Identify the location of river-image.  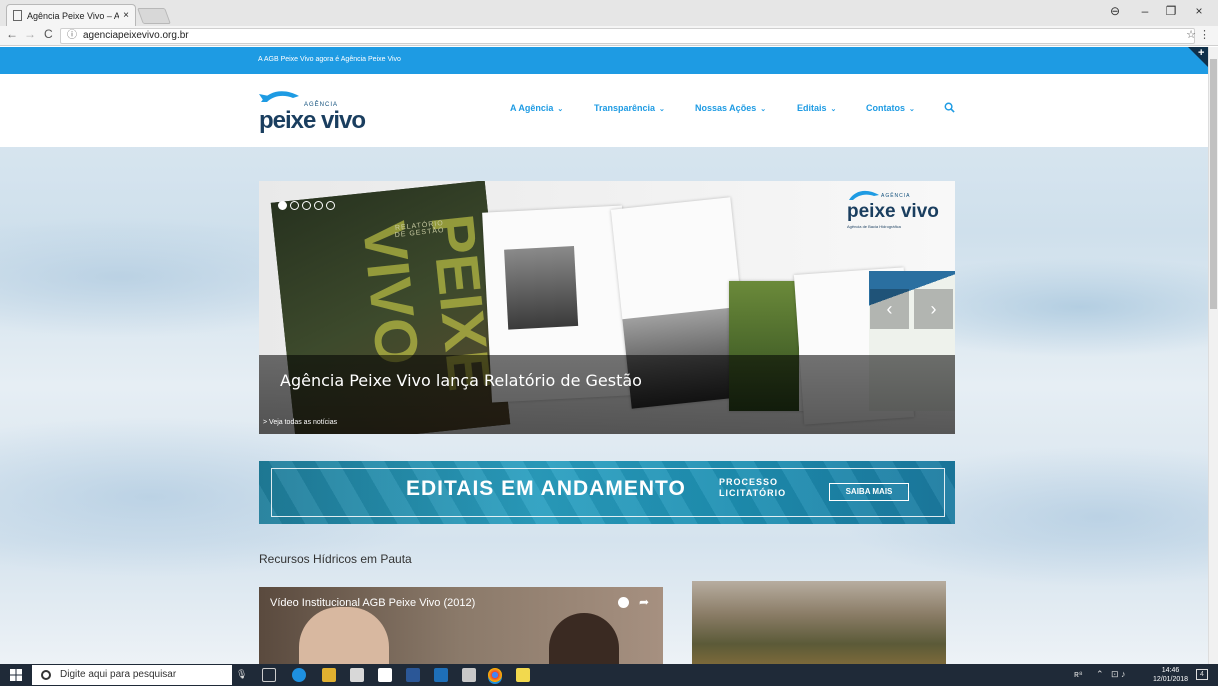
(819, 622).